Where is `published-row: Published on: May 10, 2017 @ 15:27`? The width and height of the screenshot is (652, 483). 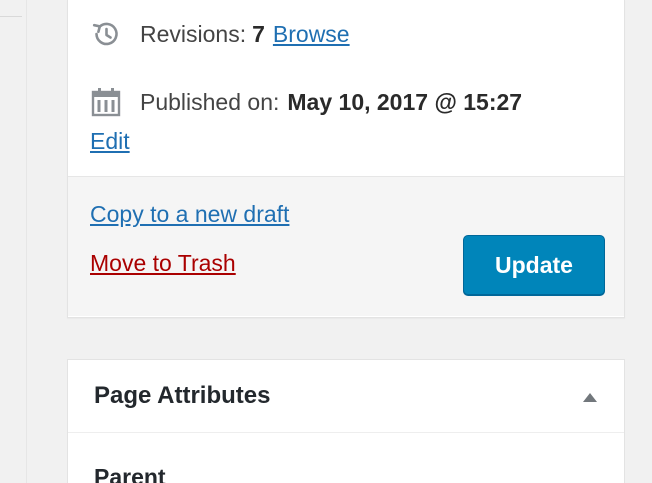 published-row: Published on: May 10, 2017 @ 15:27 is located at coordinates (306, 102).